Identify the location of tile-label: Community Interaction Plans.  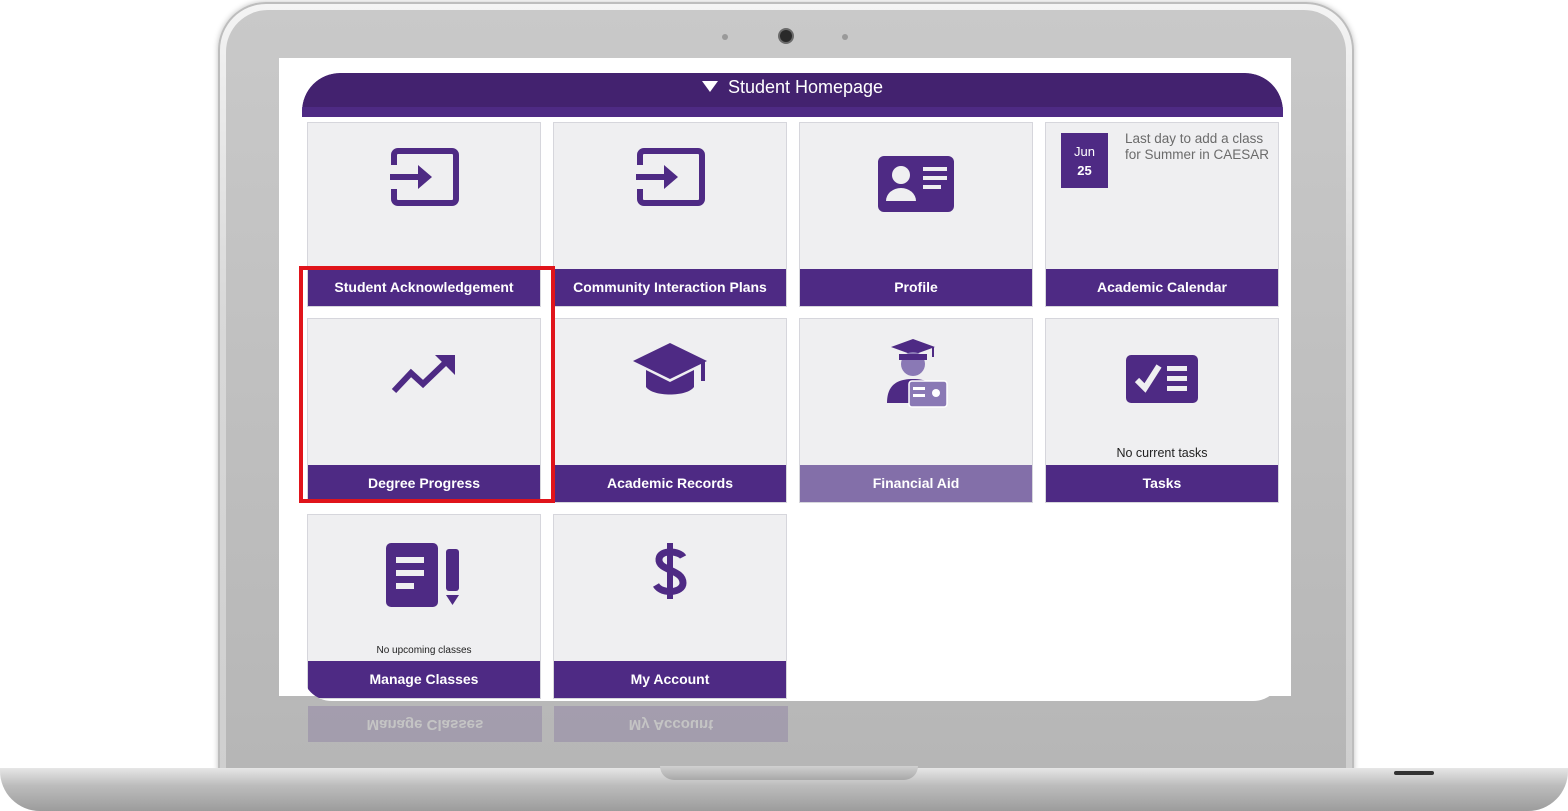
(670, 287).